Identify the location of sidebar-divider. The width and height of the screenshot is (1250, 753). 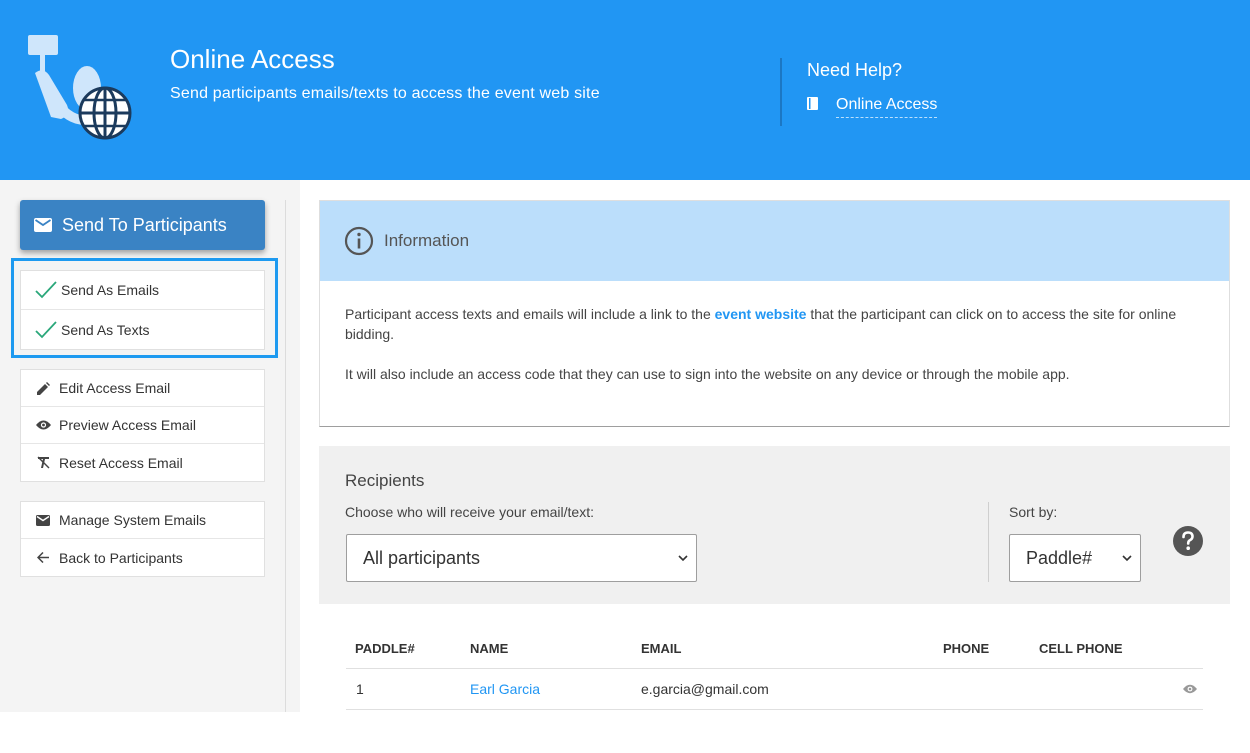
(285, 461).